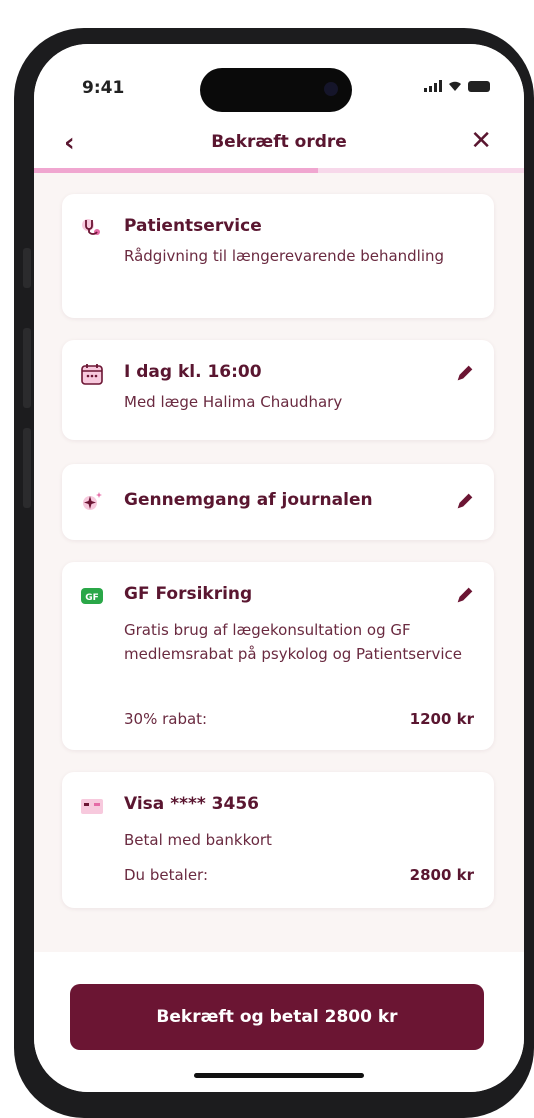 This screenshot has height=1118, width=534. What do you see at coordinates (92, 374) in the screenshot?
I see `calendar-icon` at bounding box center [92, 374].